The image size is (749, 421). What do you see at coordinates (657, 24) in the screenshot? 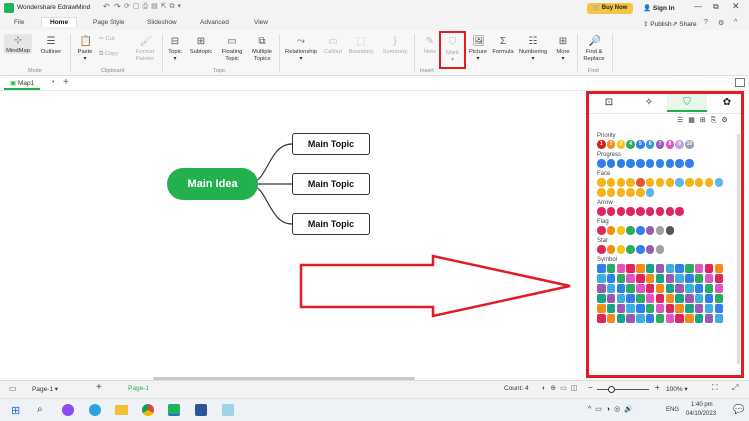
I see `publish-button: ⇪ Publish` at bounding box center [657, 24].